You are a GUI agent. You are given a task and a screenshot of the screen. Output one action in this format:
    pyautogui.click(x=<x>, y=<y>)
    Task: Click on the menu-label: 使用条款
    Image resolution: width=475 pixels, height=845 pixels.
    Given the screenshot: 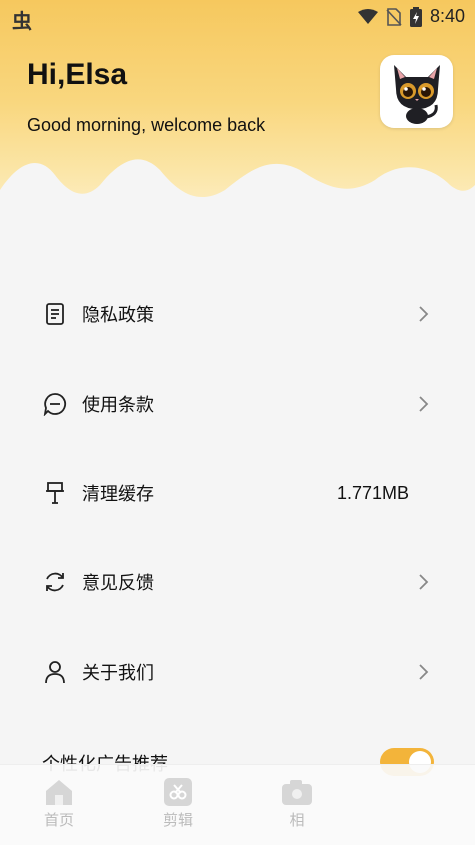 What is the action you would take?
    pyautogui.click(x=118, y=405)
    